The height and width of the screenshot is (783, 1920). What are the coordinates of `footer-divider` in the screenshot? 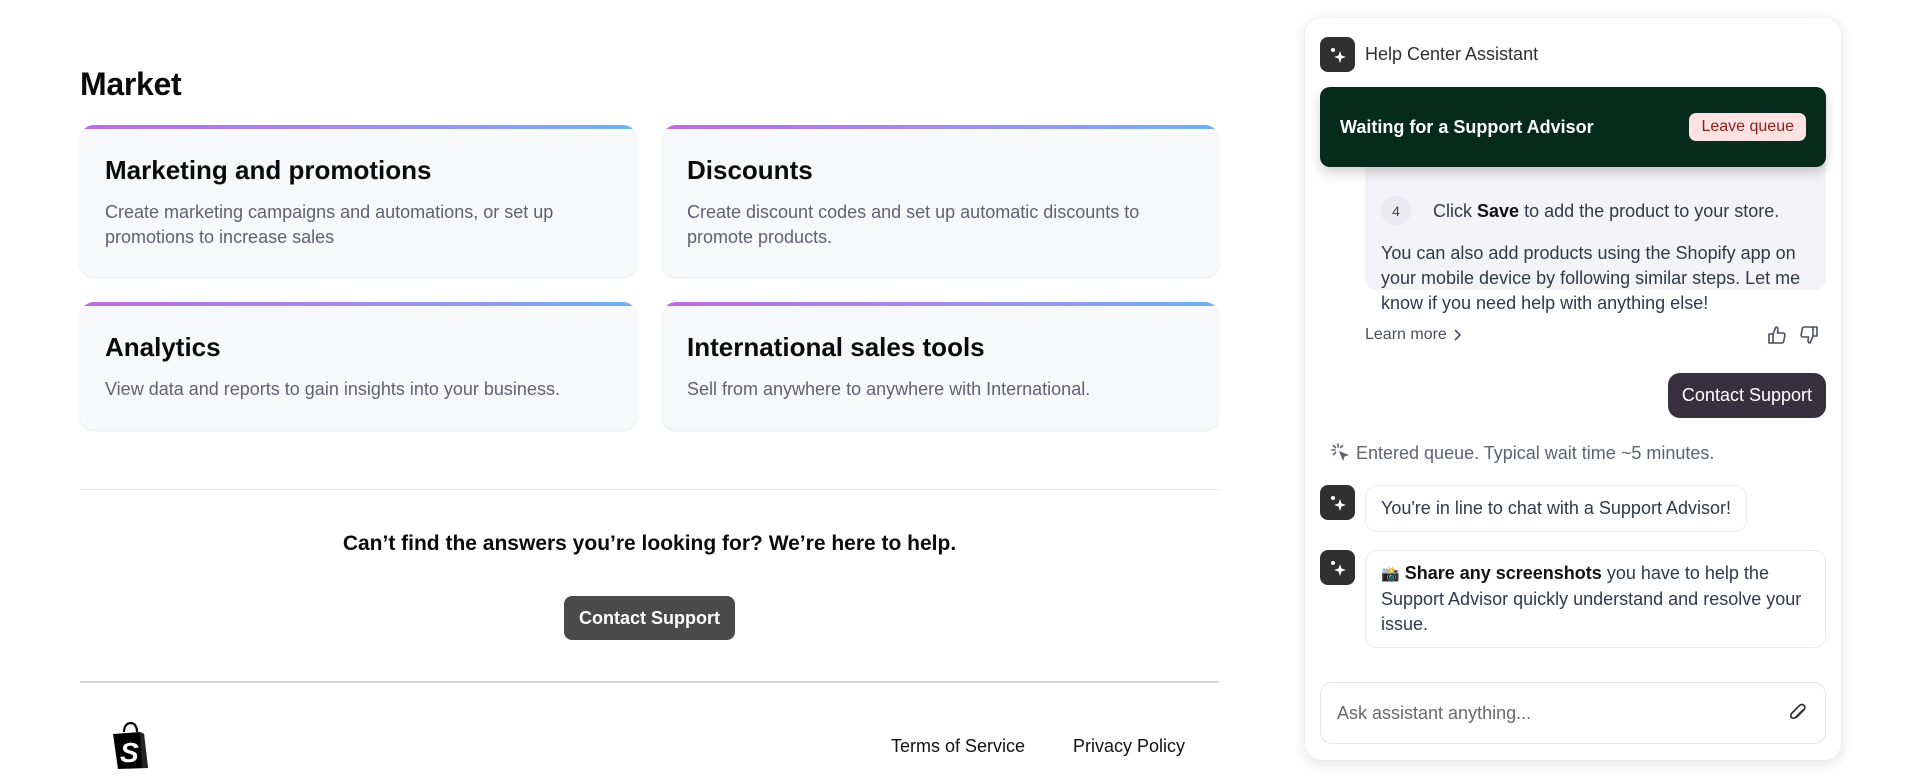 It's located at (649, 682).